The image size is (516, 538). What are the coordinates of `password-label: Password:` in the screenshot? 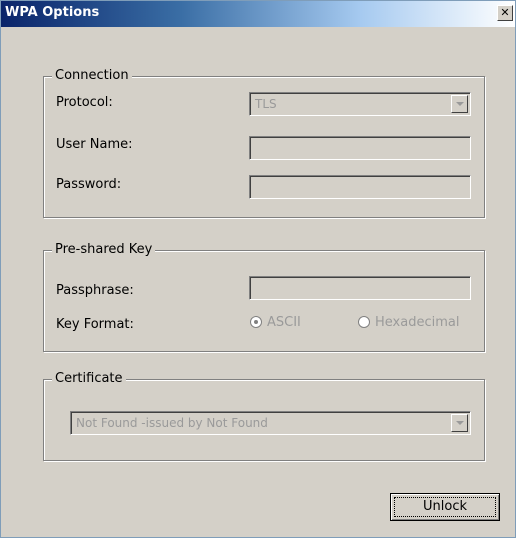 It's located at (89, 184).